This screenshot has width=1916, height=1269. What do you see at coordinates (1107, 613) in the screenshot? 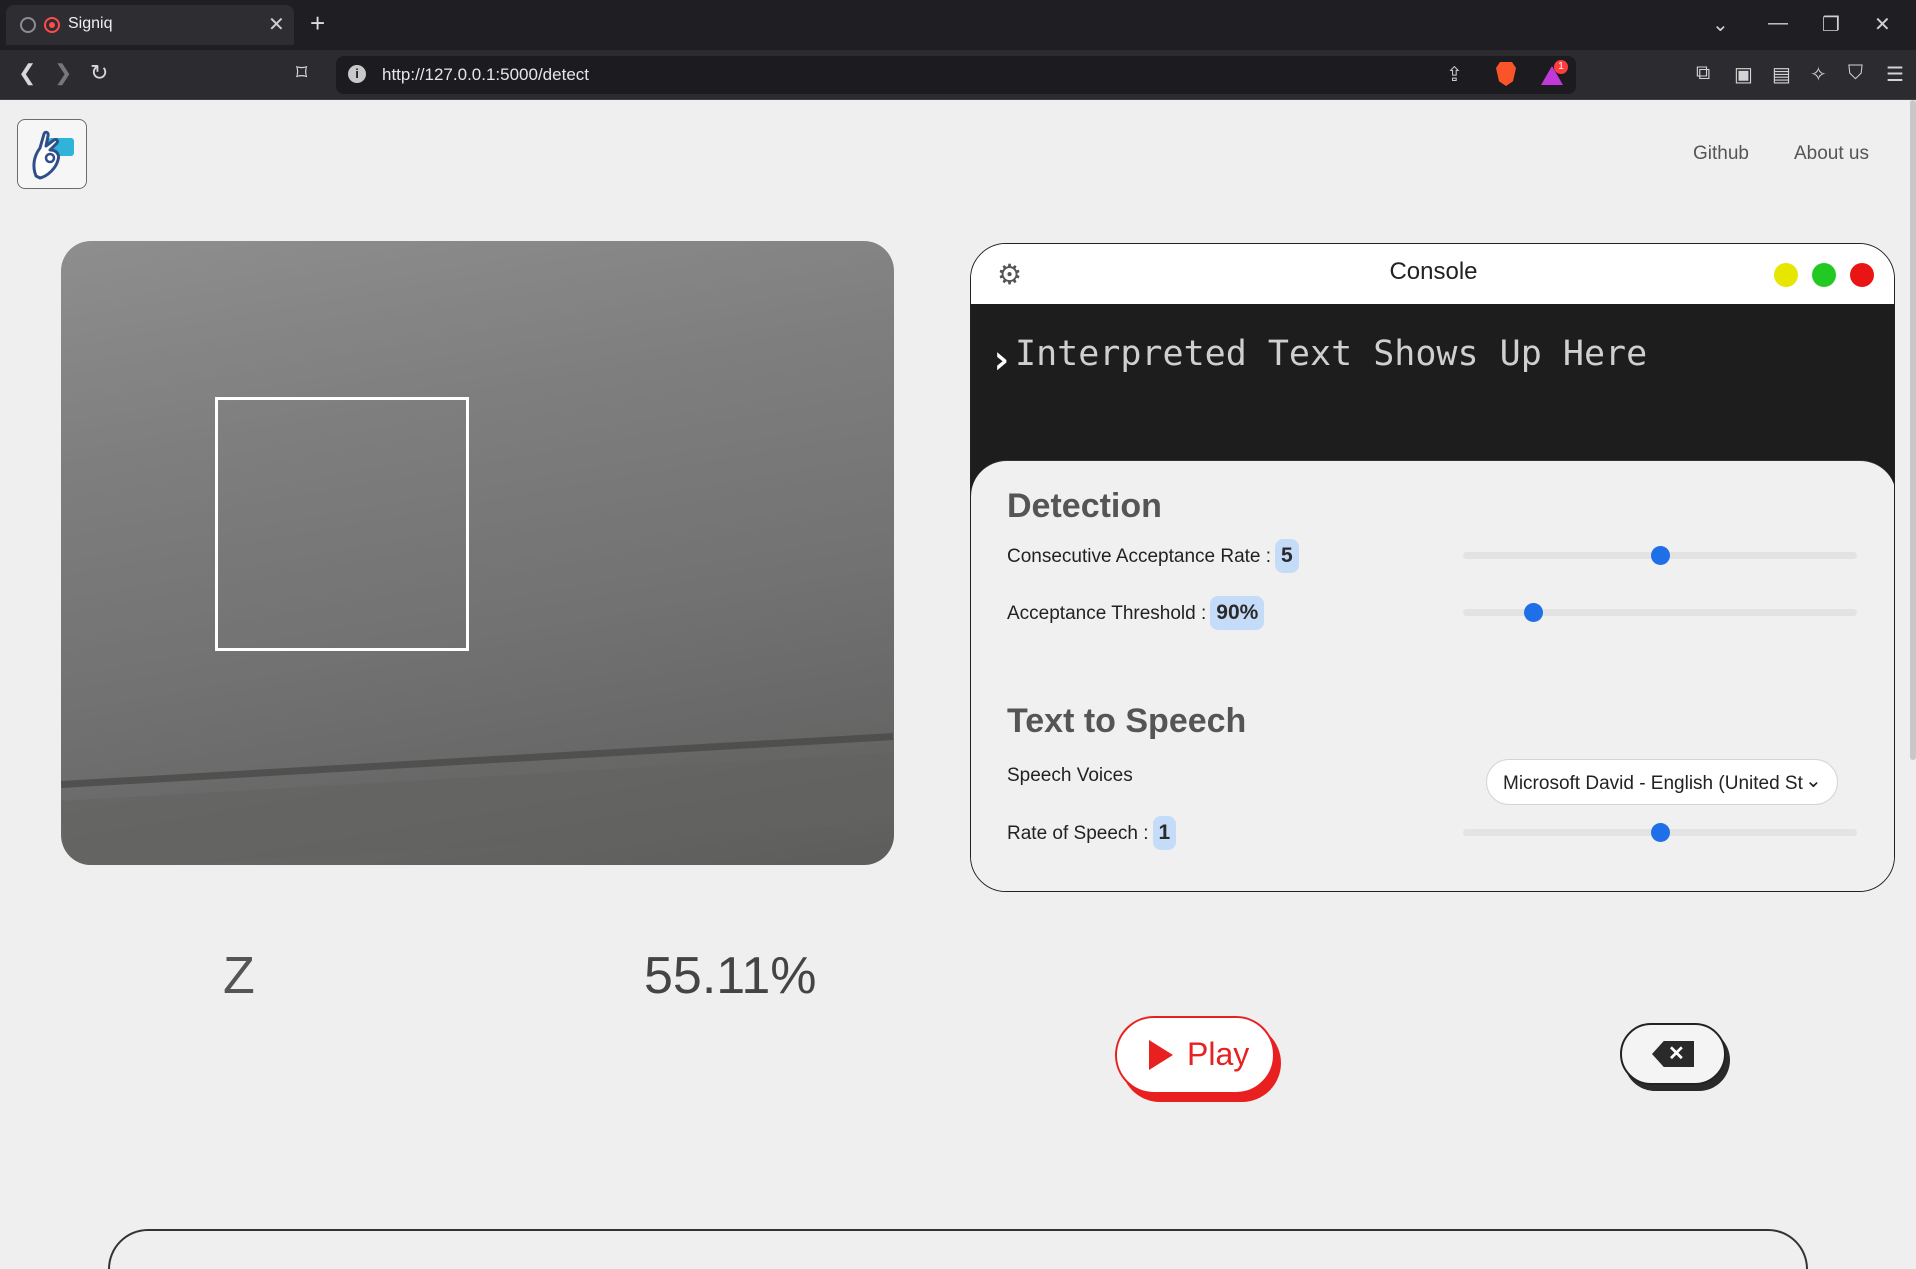
I see `threshold-label: Acceptance Threshold :` at bounding box center [1107, 613].